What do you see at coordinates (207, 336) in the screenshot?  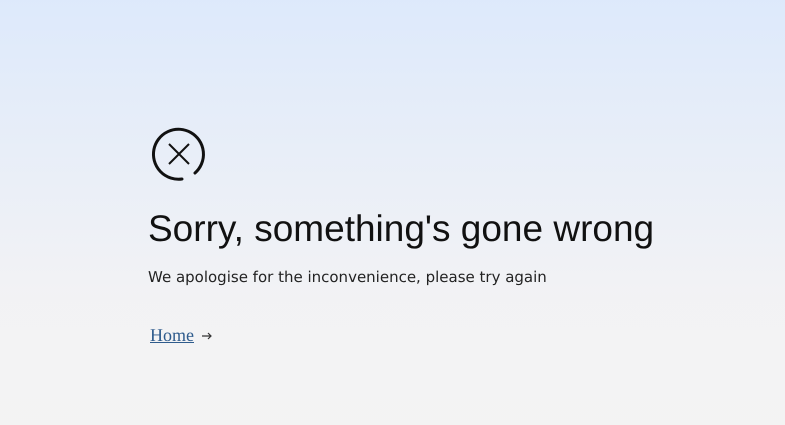 I see `arrow-icon` at bounding box center [207, 336].